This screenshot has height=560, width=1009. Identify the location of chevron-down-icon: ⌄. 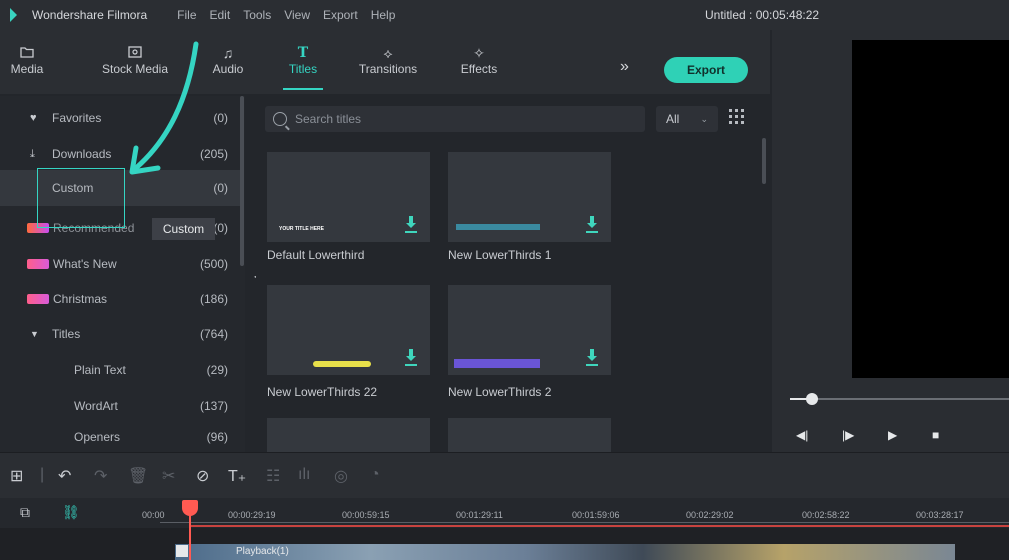
(704, 119).